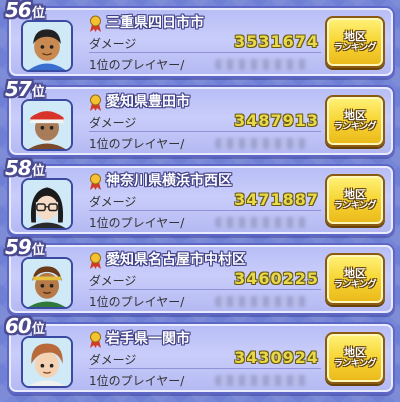 The height and width of the screenshot is (402, 400). I want to click on region-name: 岩手県一関市, so click(148, 339).